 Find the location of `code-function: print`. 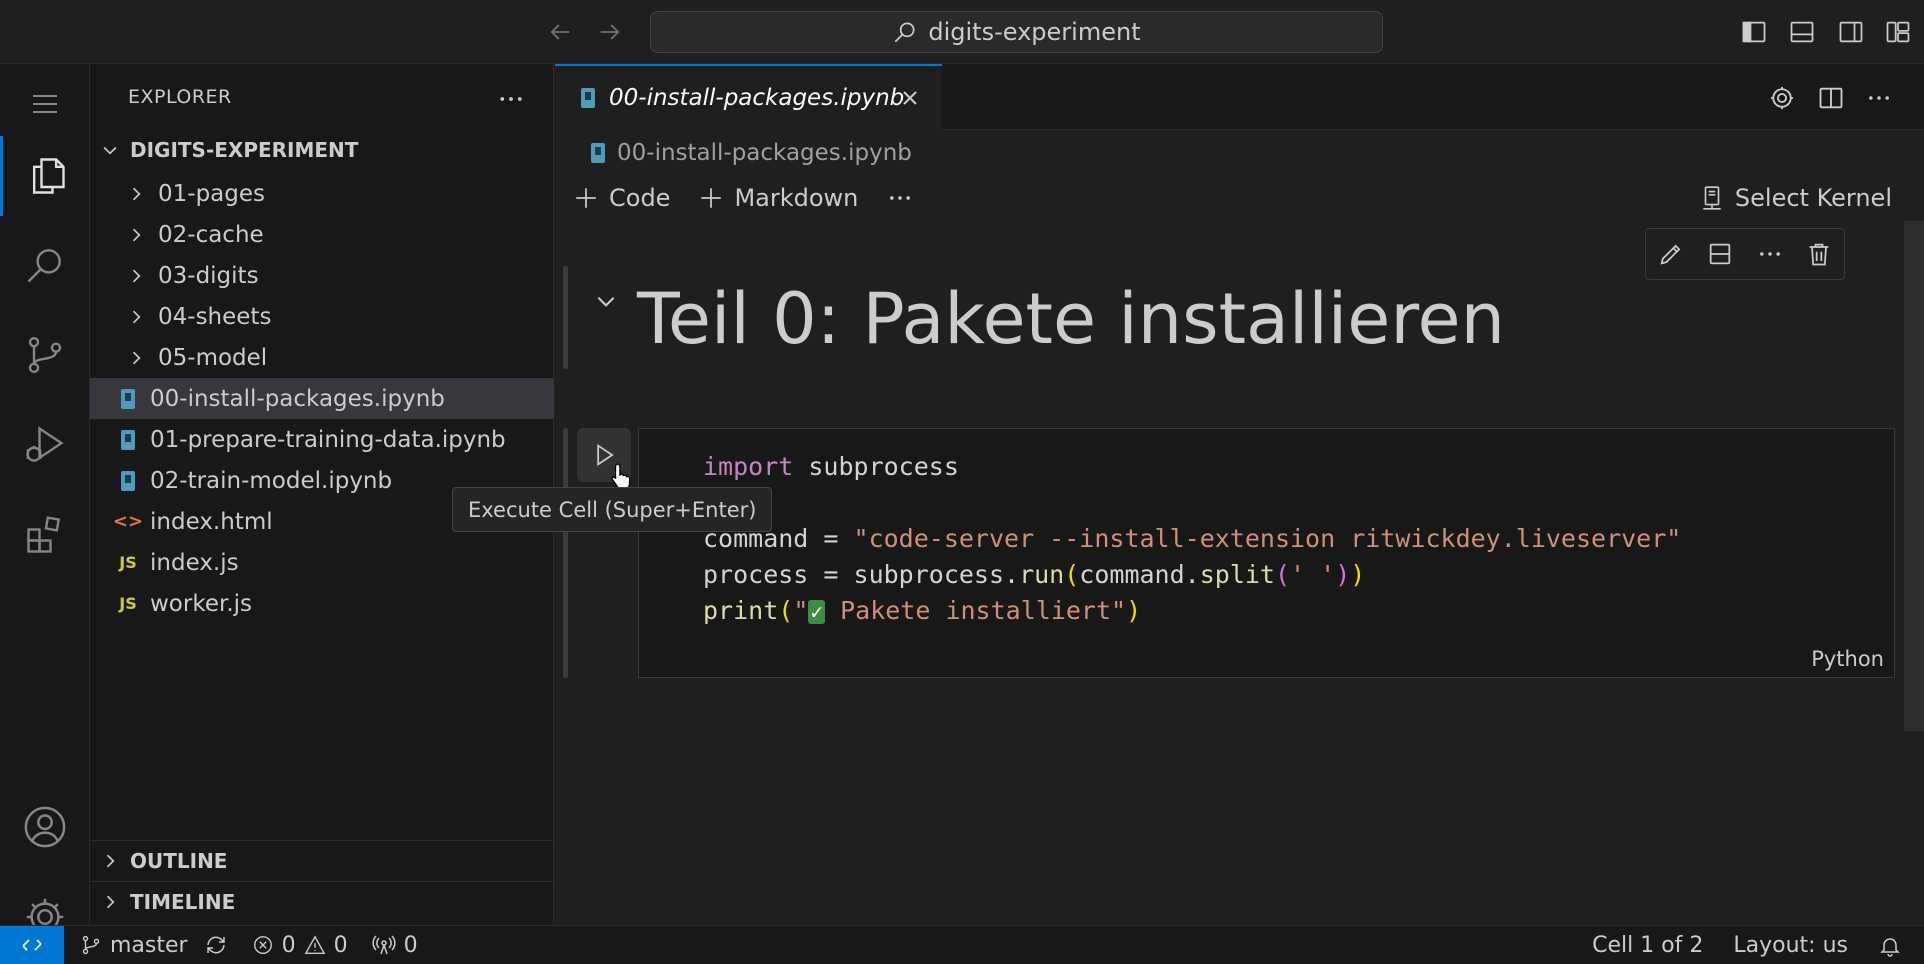

code-function: print is located at coordinates (741, 610).